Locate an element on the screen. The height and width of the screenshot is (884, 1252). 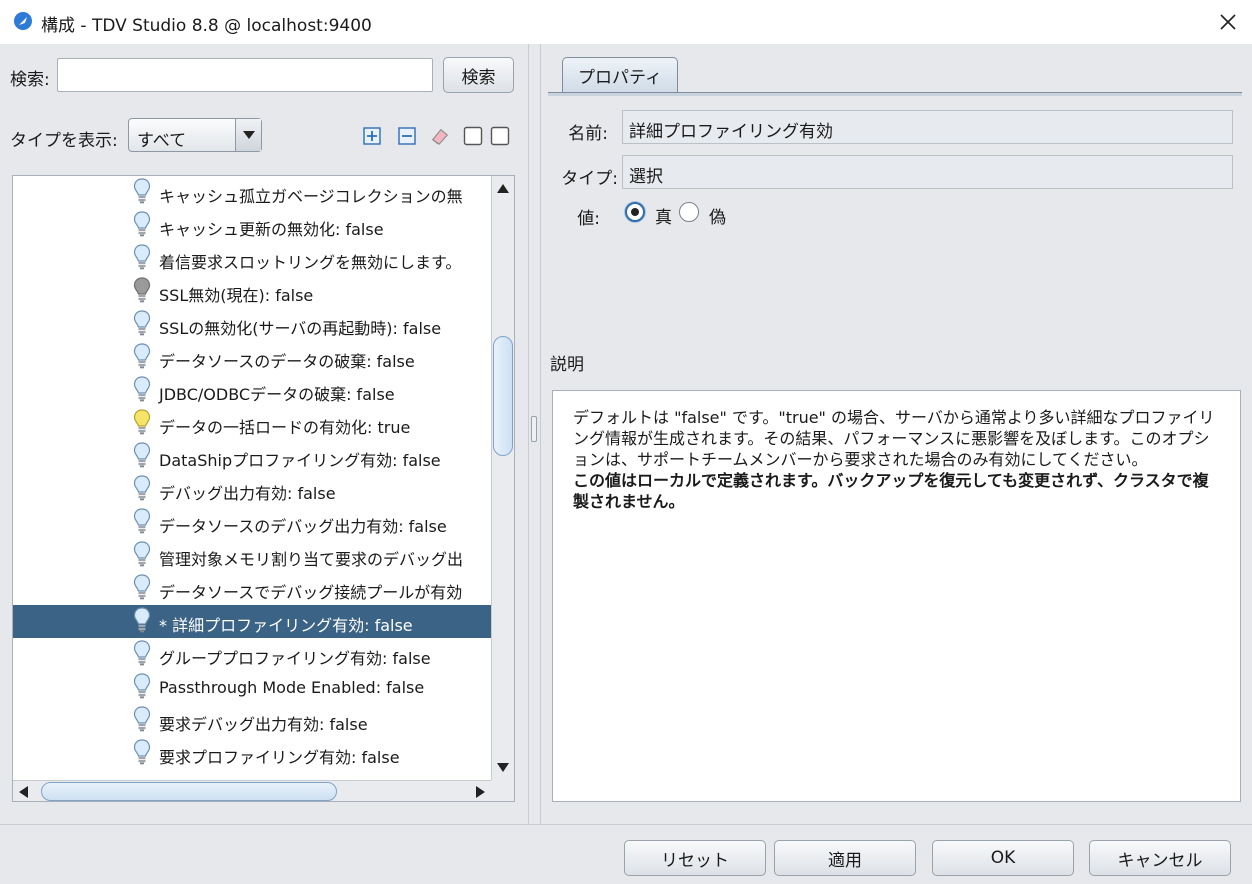
name-label: 名前: is located at coordinates (588, 134).